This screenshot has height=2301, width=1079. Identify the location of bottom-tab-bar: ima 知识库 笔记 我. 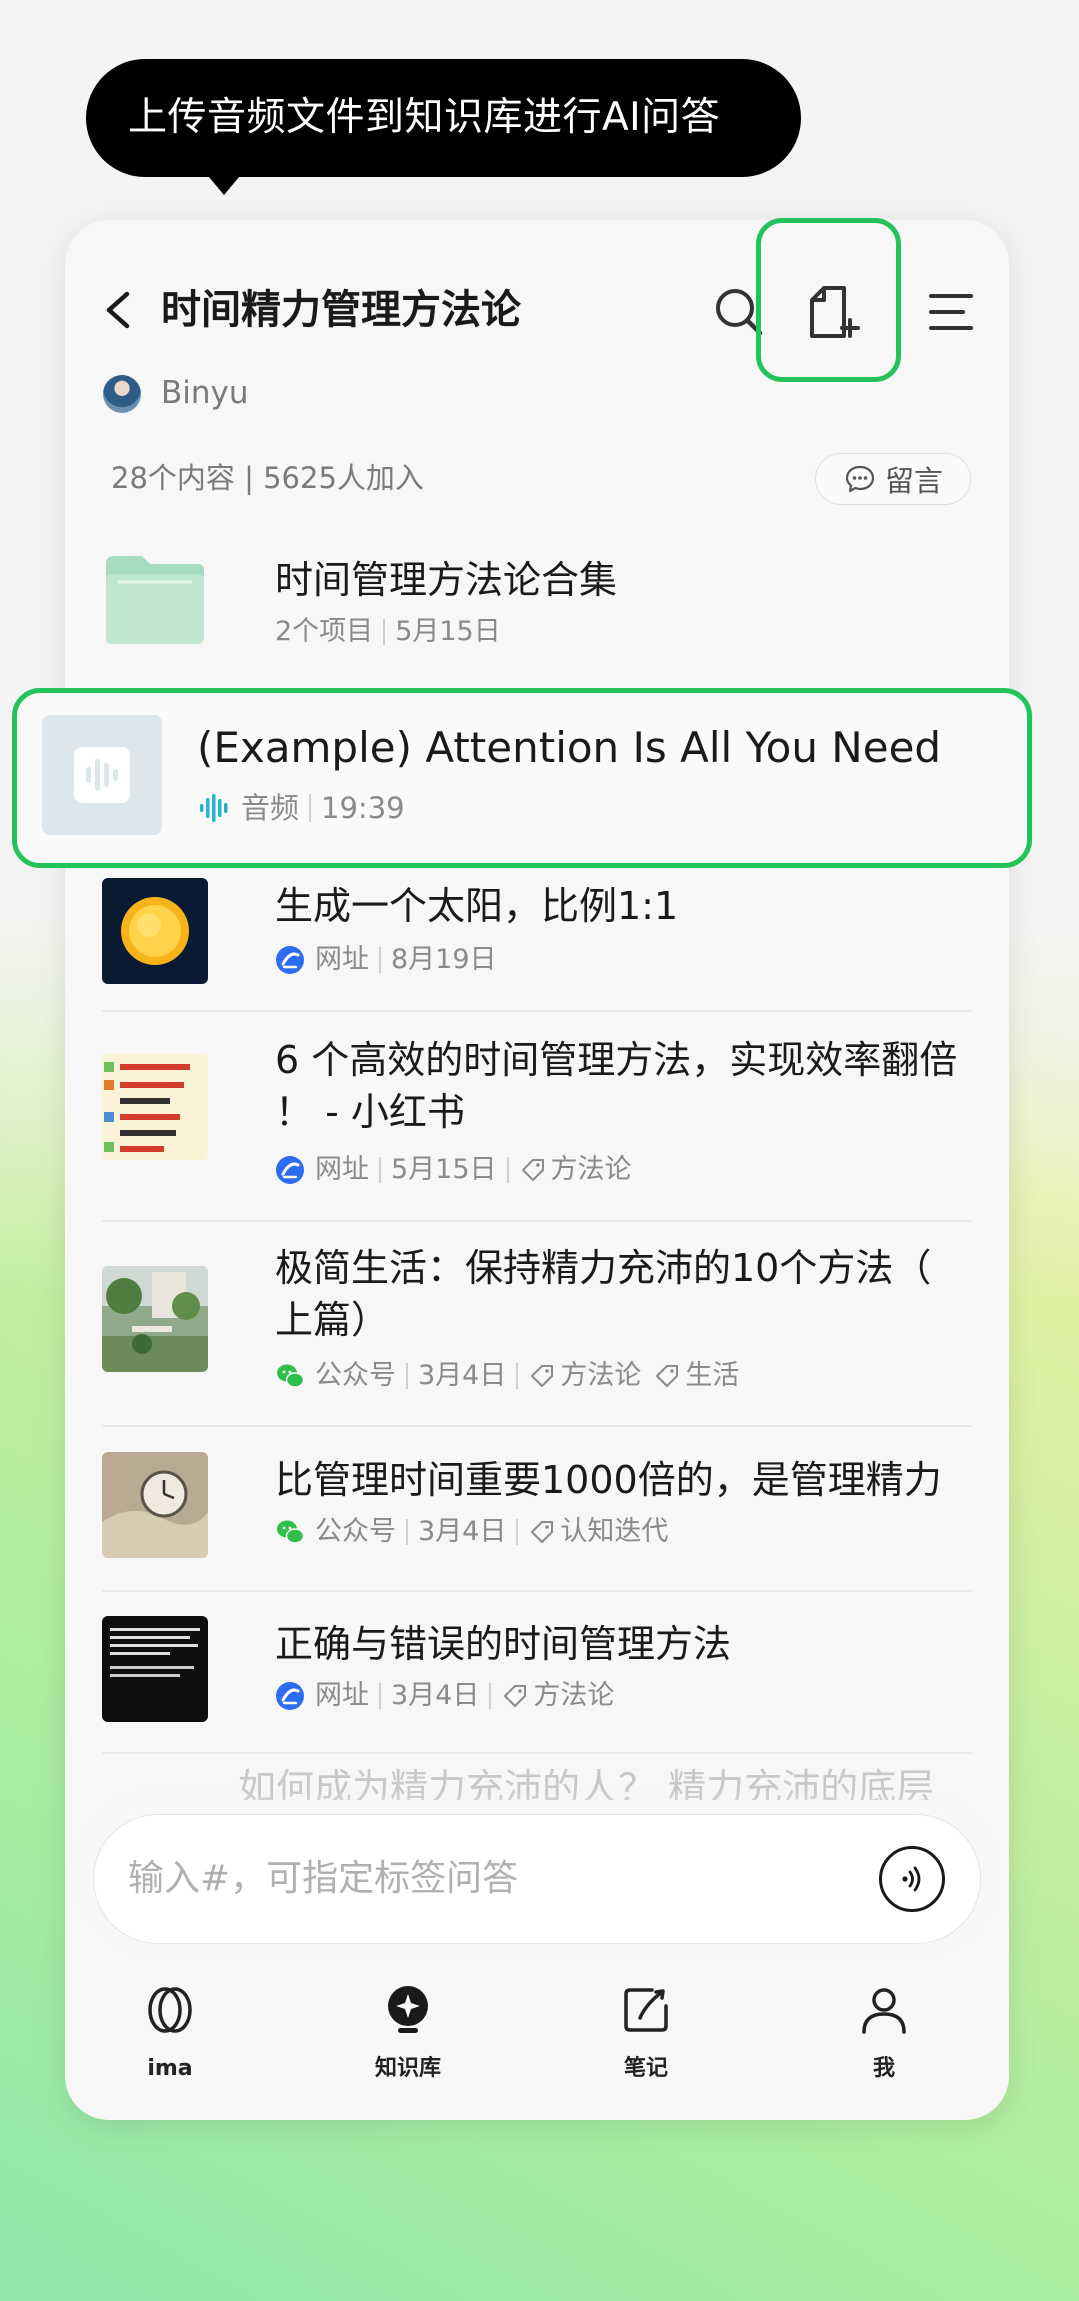
(537, 2050).